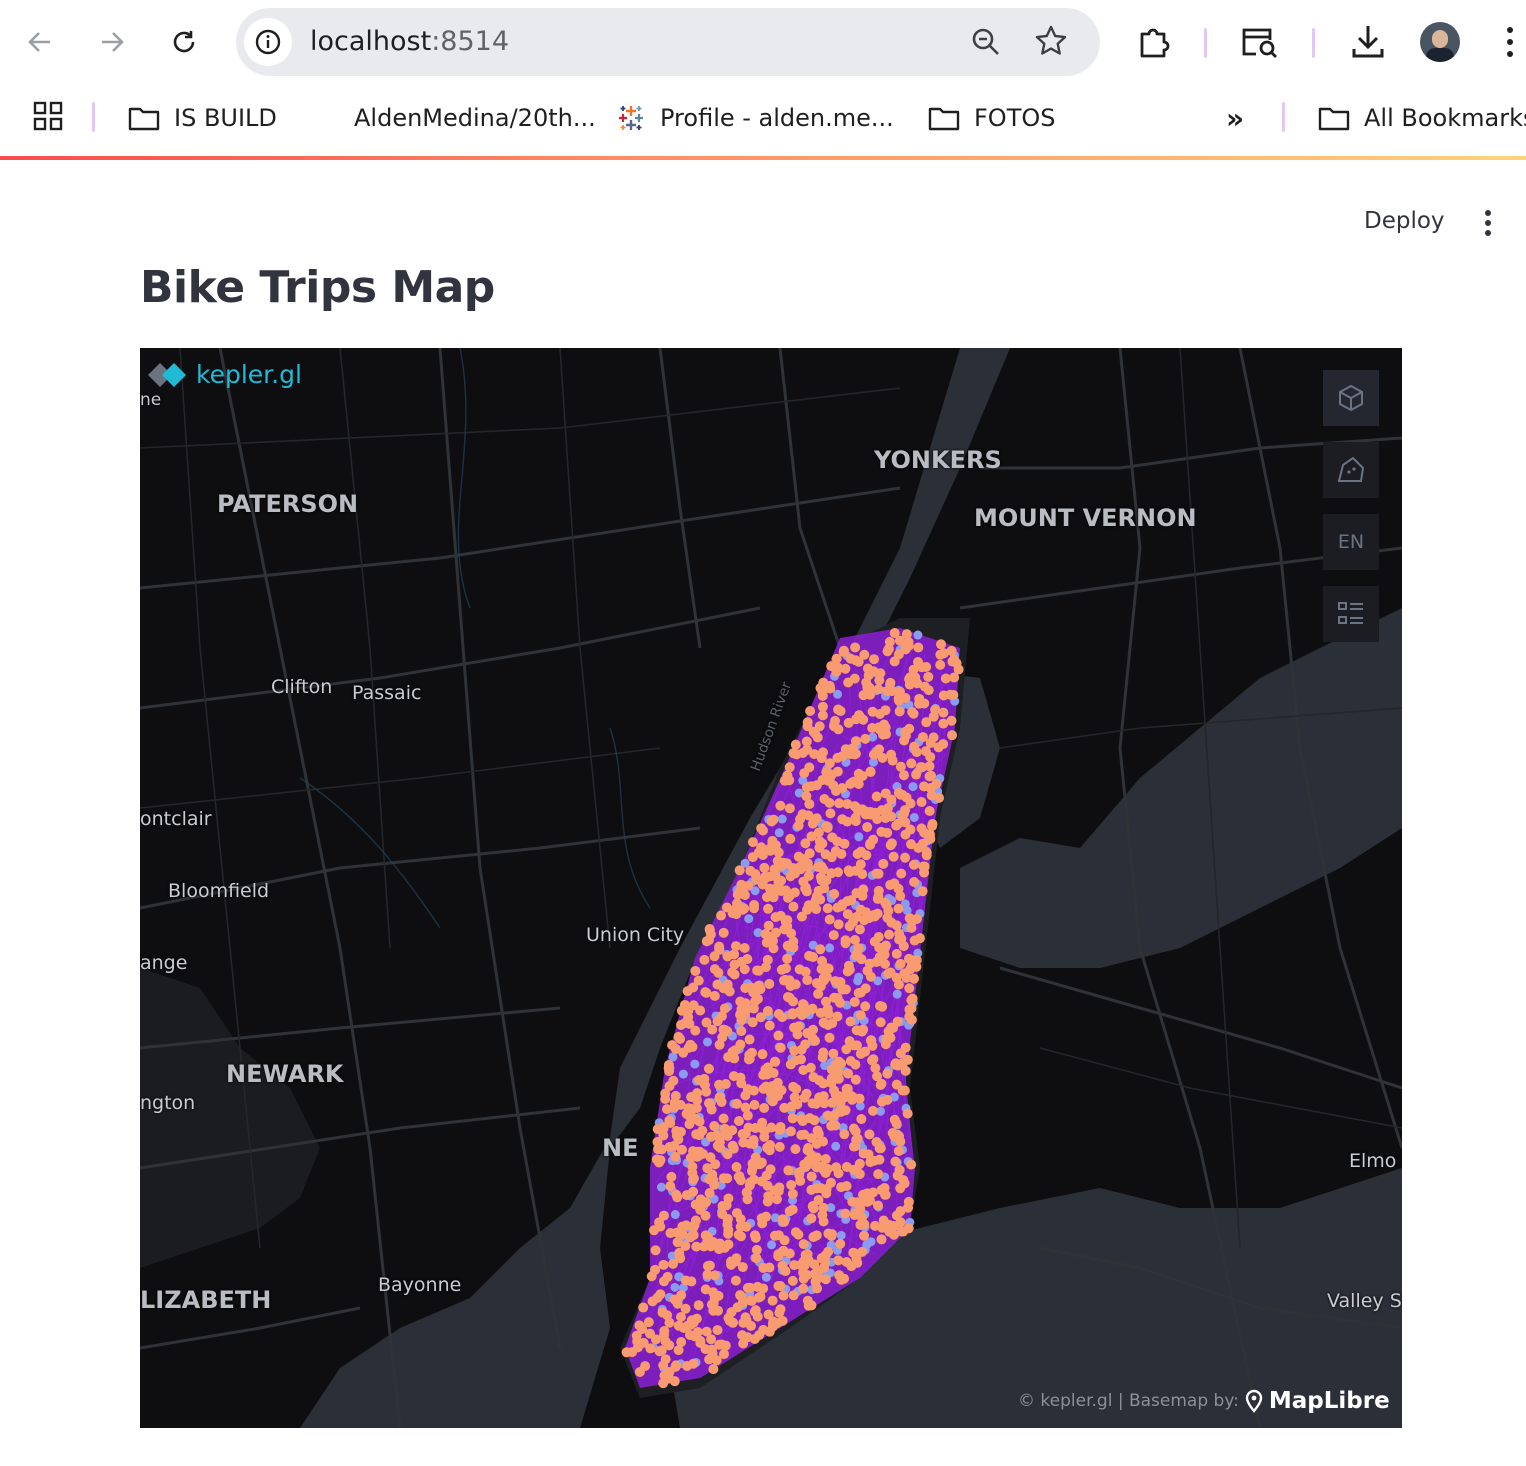 This screenshot has width=1526, height=1466. I want to click on place-label: ange, so click(164, 963).